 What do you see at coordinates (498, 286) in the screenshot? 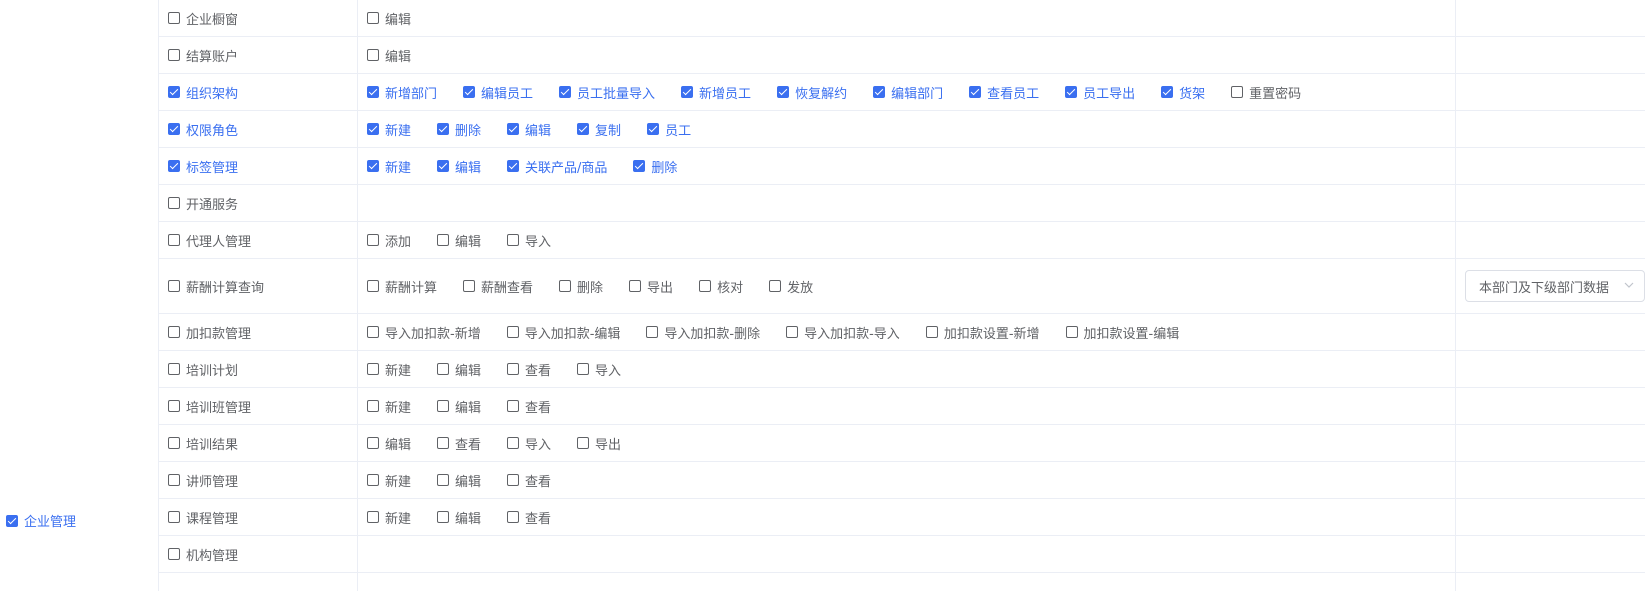
I see `operation-checkbox: 薪酬查看` at bounding box center [498, 286].